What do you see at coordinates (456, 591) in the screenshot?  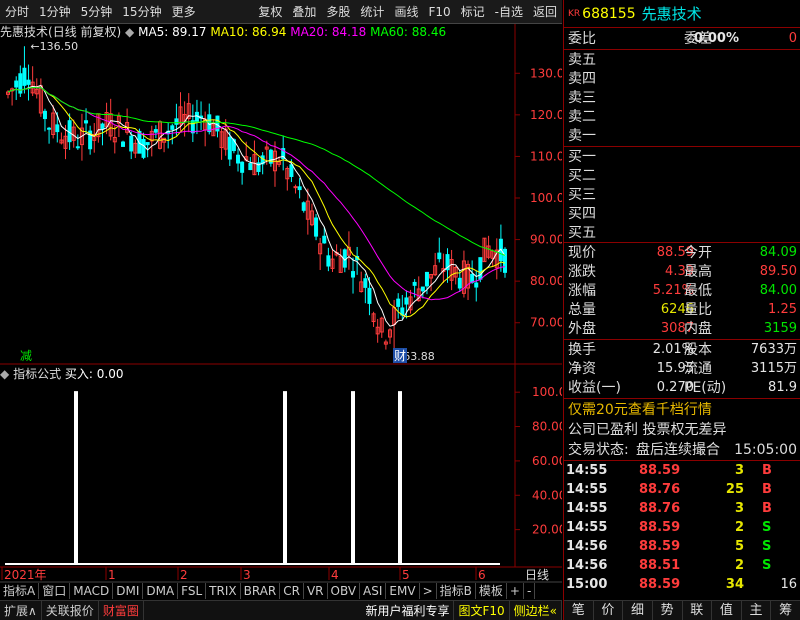 I see `indicator-tab: 指标B` at bounding box center [456, 591].